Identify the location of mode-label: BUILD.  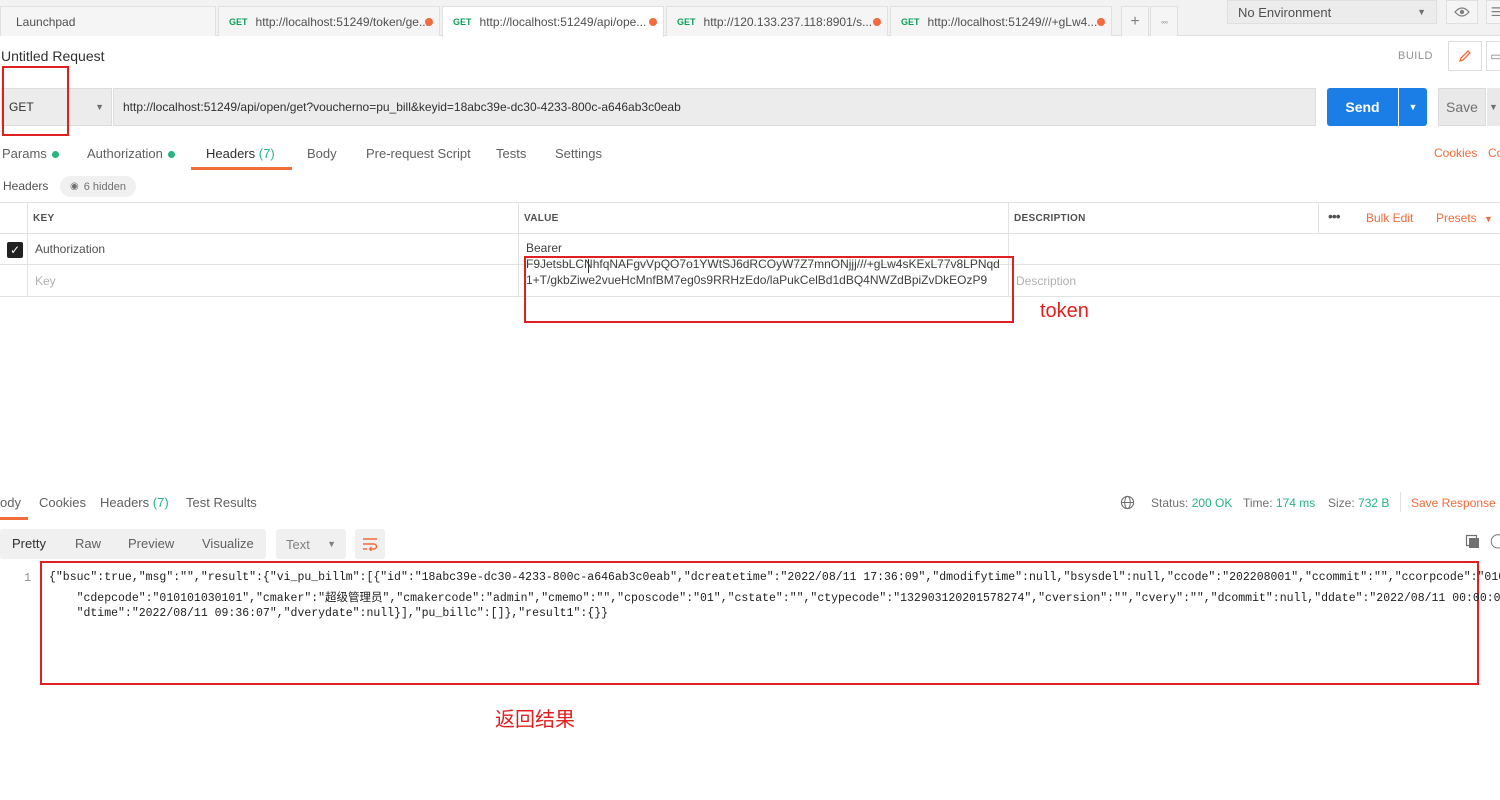
(1415, 56).